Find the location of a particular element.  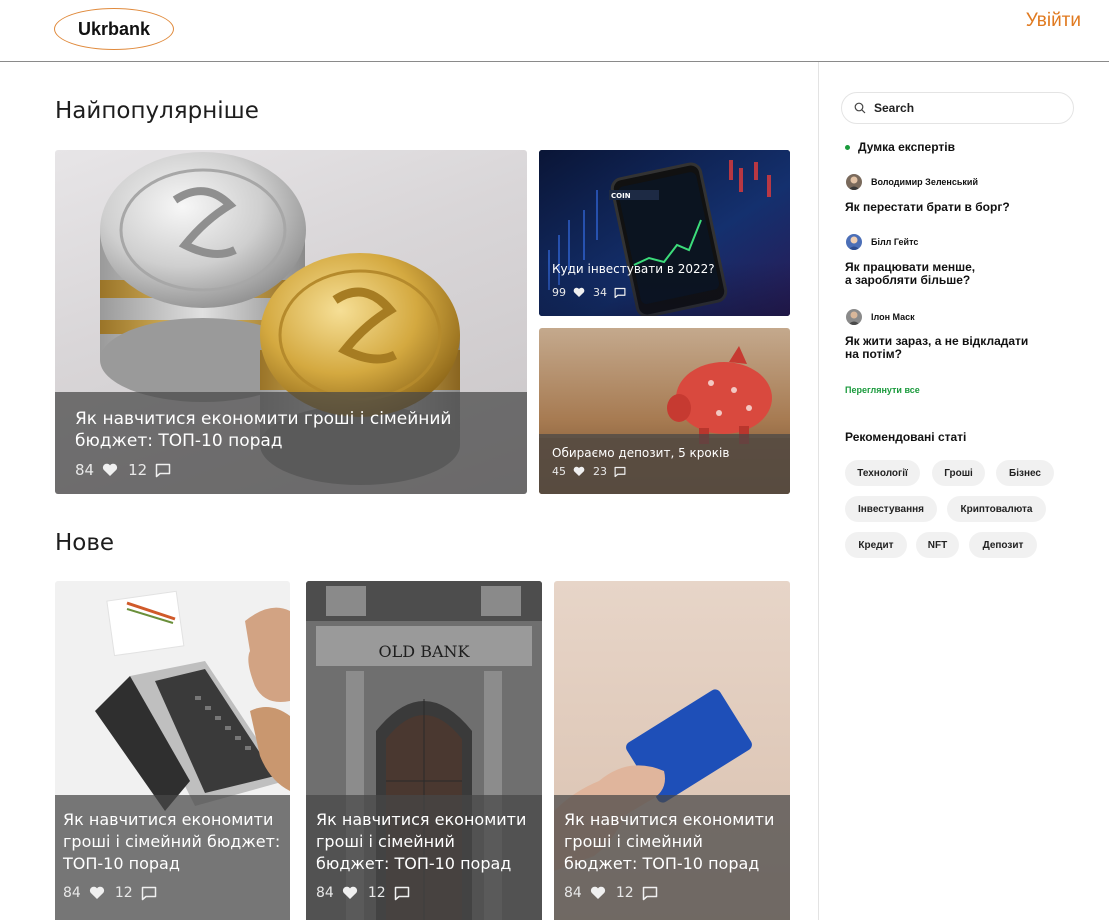

featured-meta: 84 12 is located at coordinates (291, 470).